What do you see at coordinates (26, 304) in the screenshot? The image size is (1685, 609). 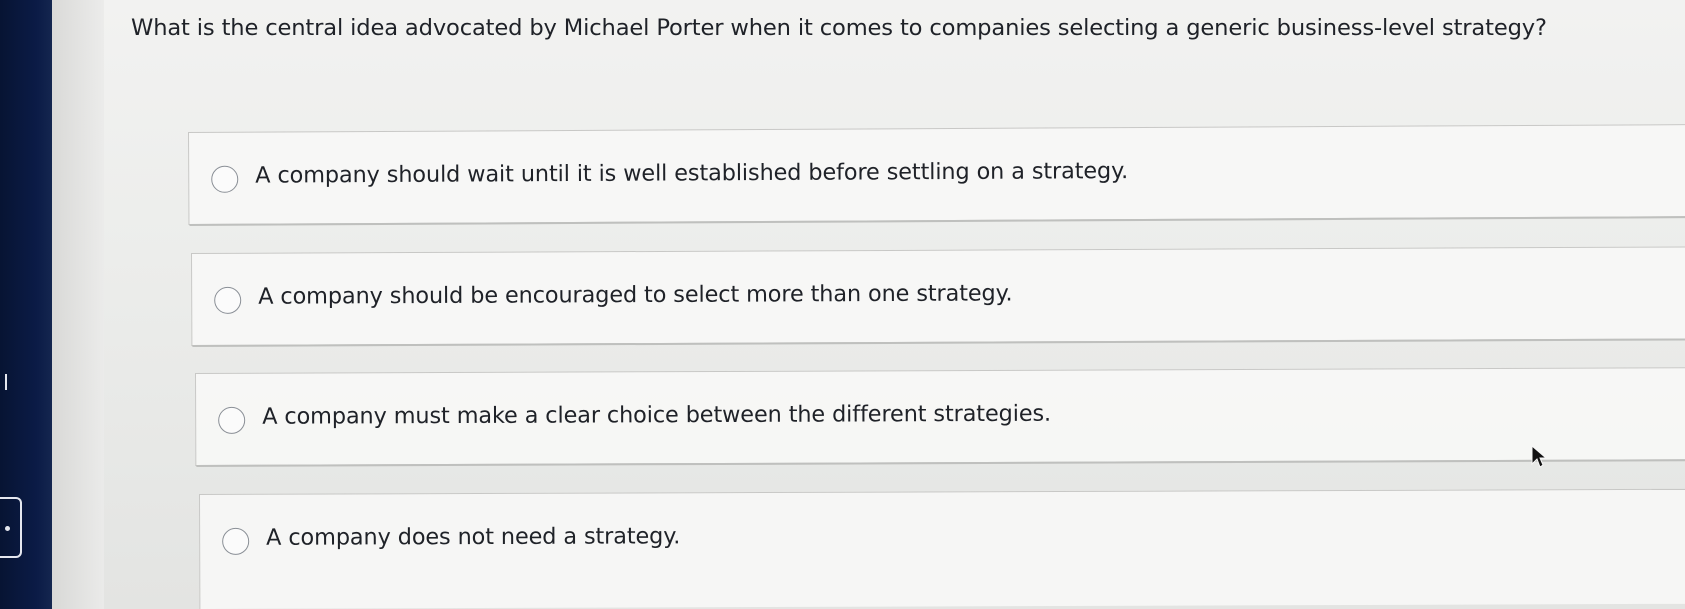 I see `left-sidebar-edge` at bounding box center [26, 304].